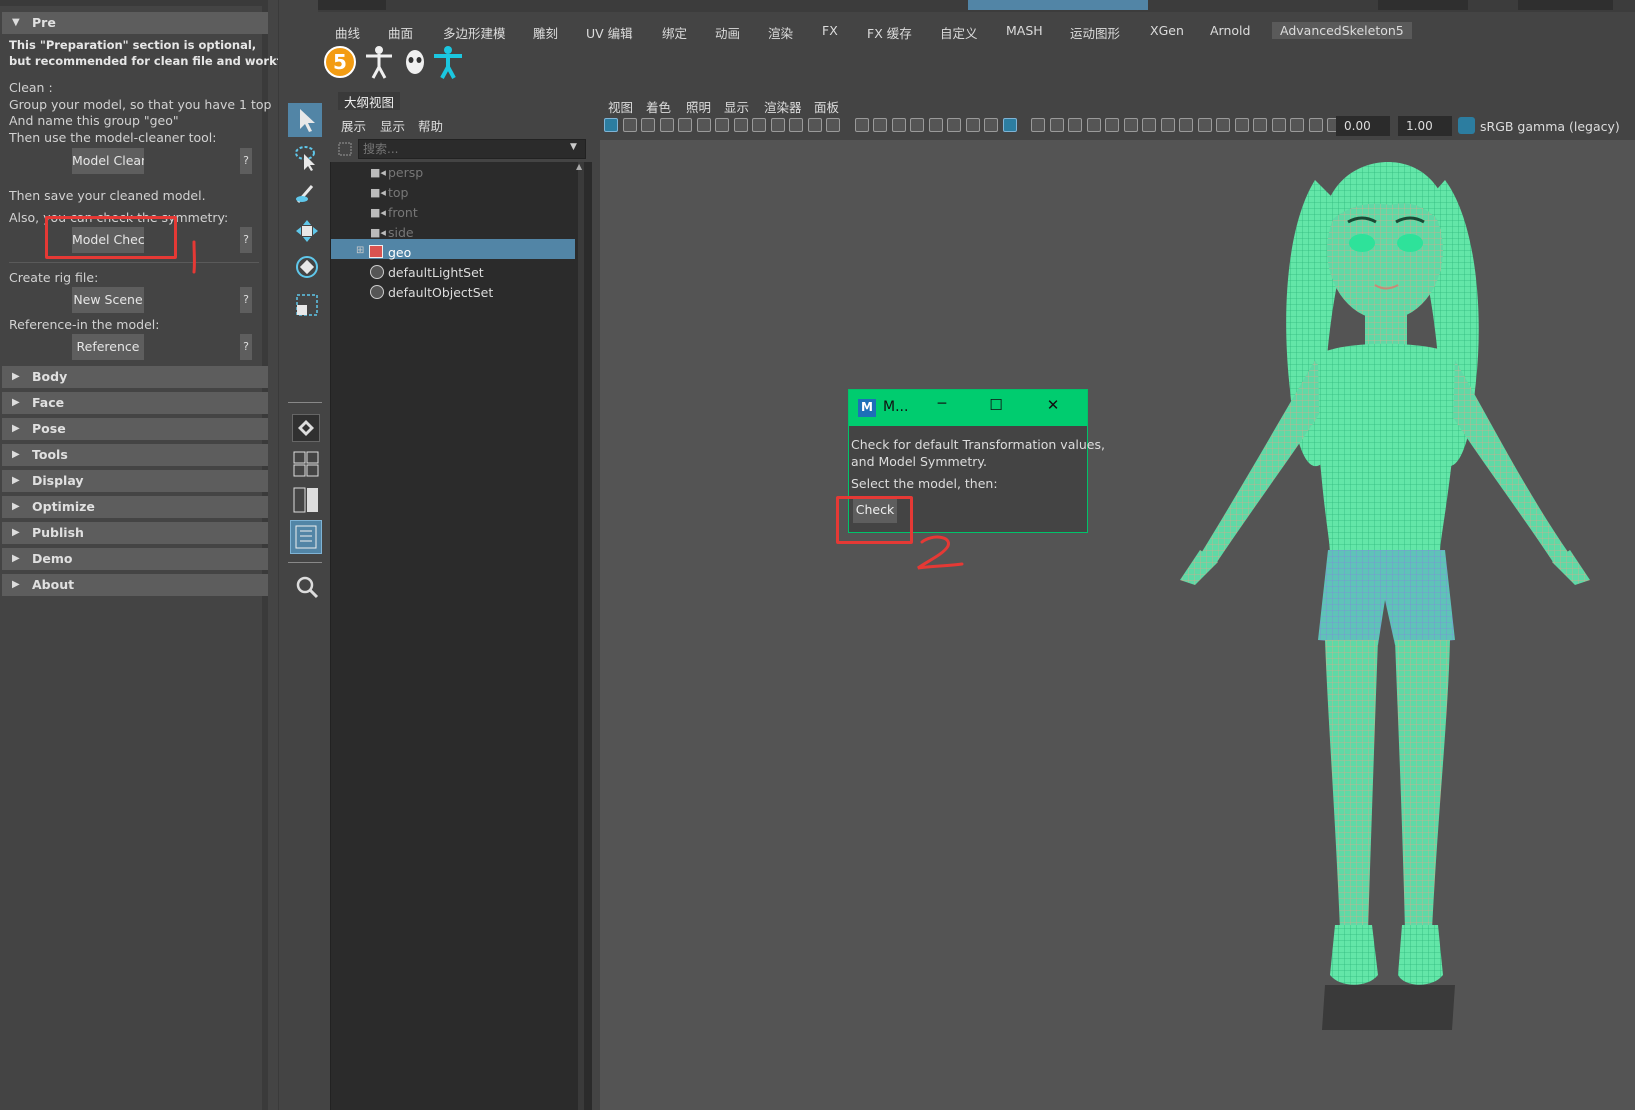 Image resolution: width=1635 pixels, height=1110 pixels. Describe the element at coordinates (400, 32) in the screenshot. I see `shelf-tab-1: 曲面` at that location.